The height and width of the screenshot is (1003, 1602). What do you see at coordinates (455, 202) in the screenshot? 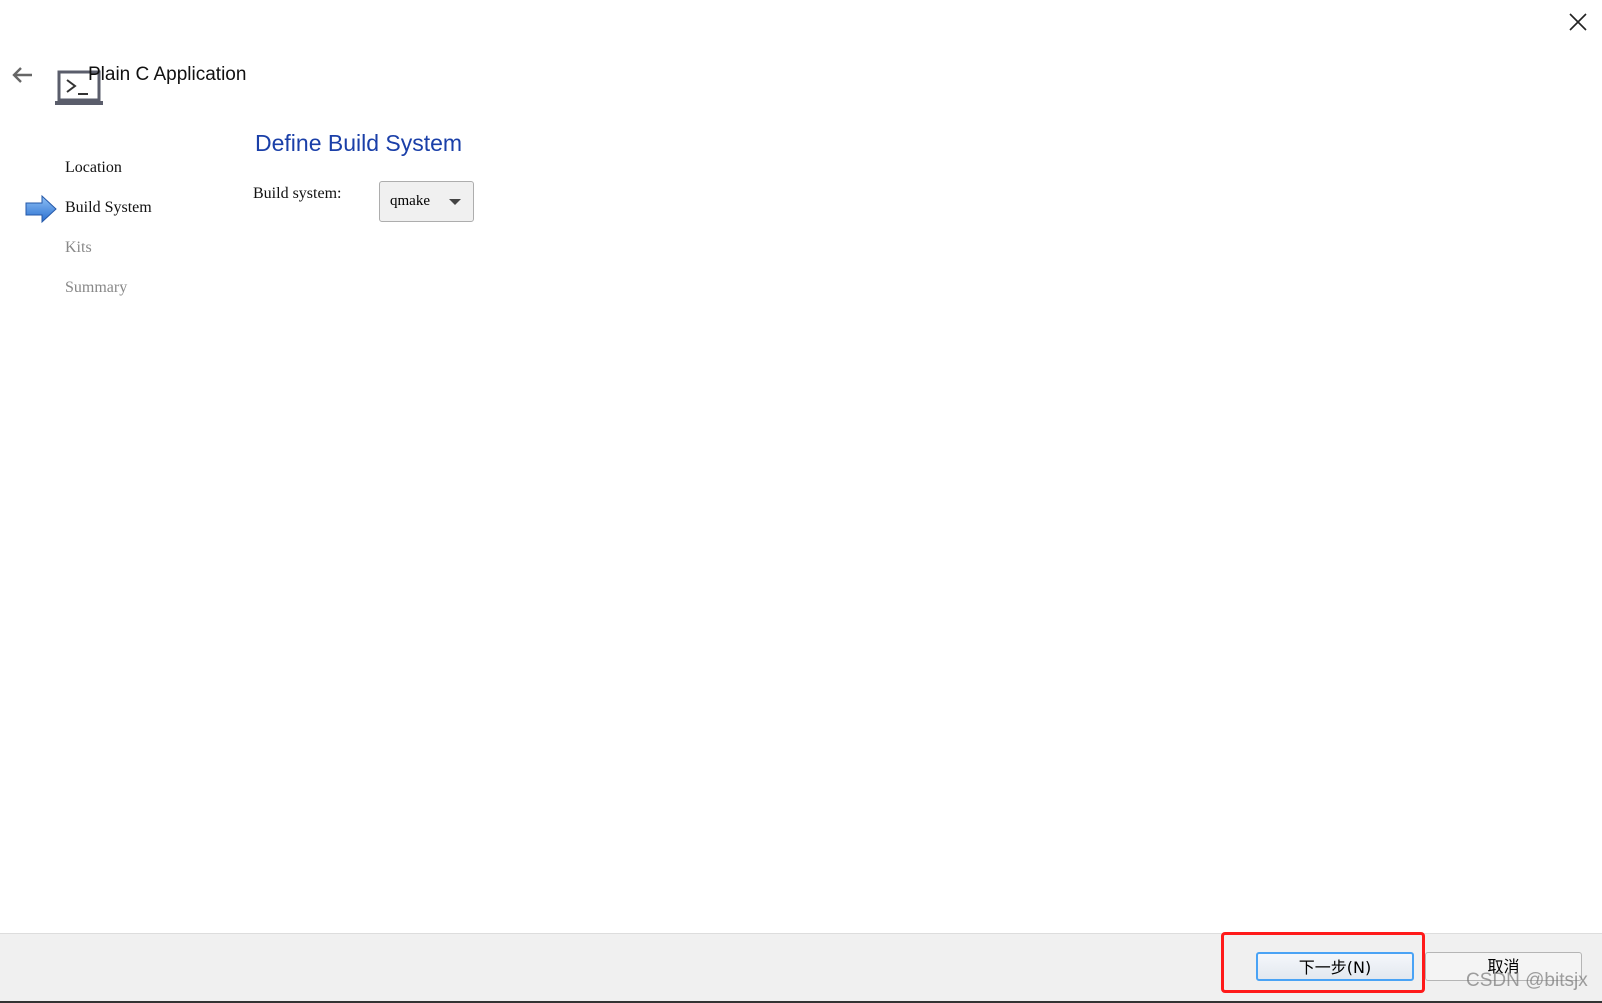
I see `chevron-down-icon` at bounding box center [455, 202].